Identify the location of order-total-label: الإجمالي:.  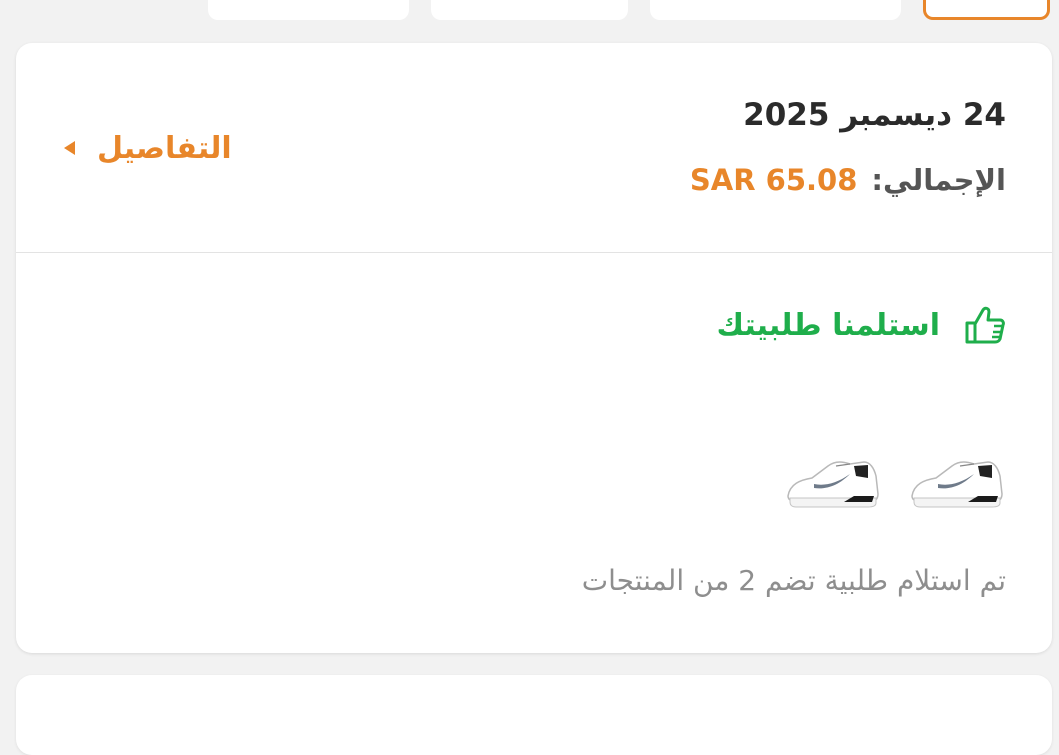
(938, 180).